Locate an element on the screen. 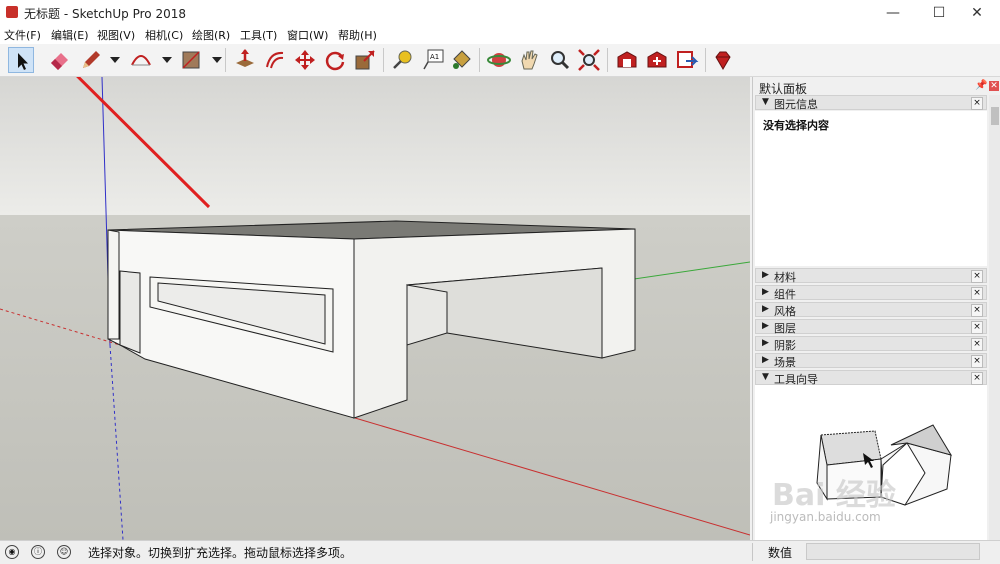 This screenshot has width=1000, height=564. pan-tool-button is located at coordinates (529, 60).